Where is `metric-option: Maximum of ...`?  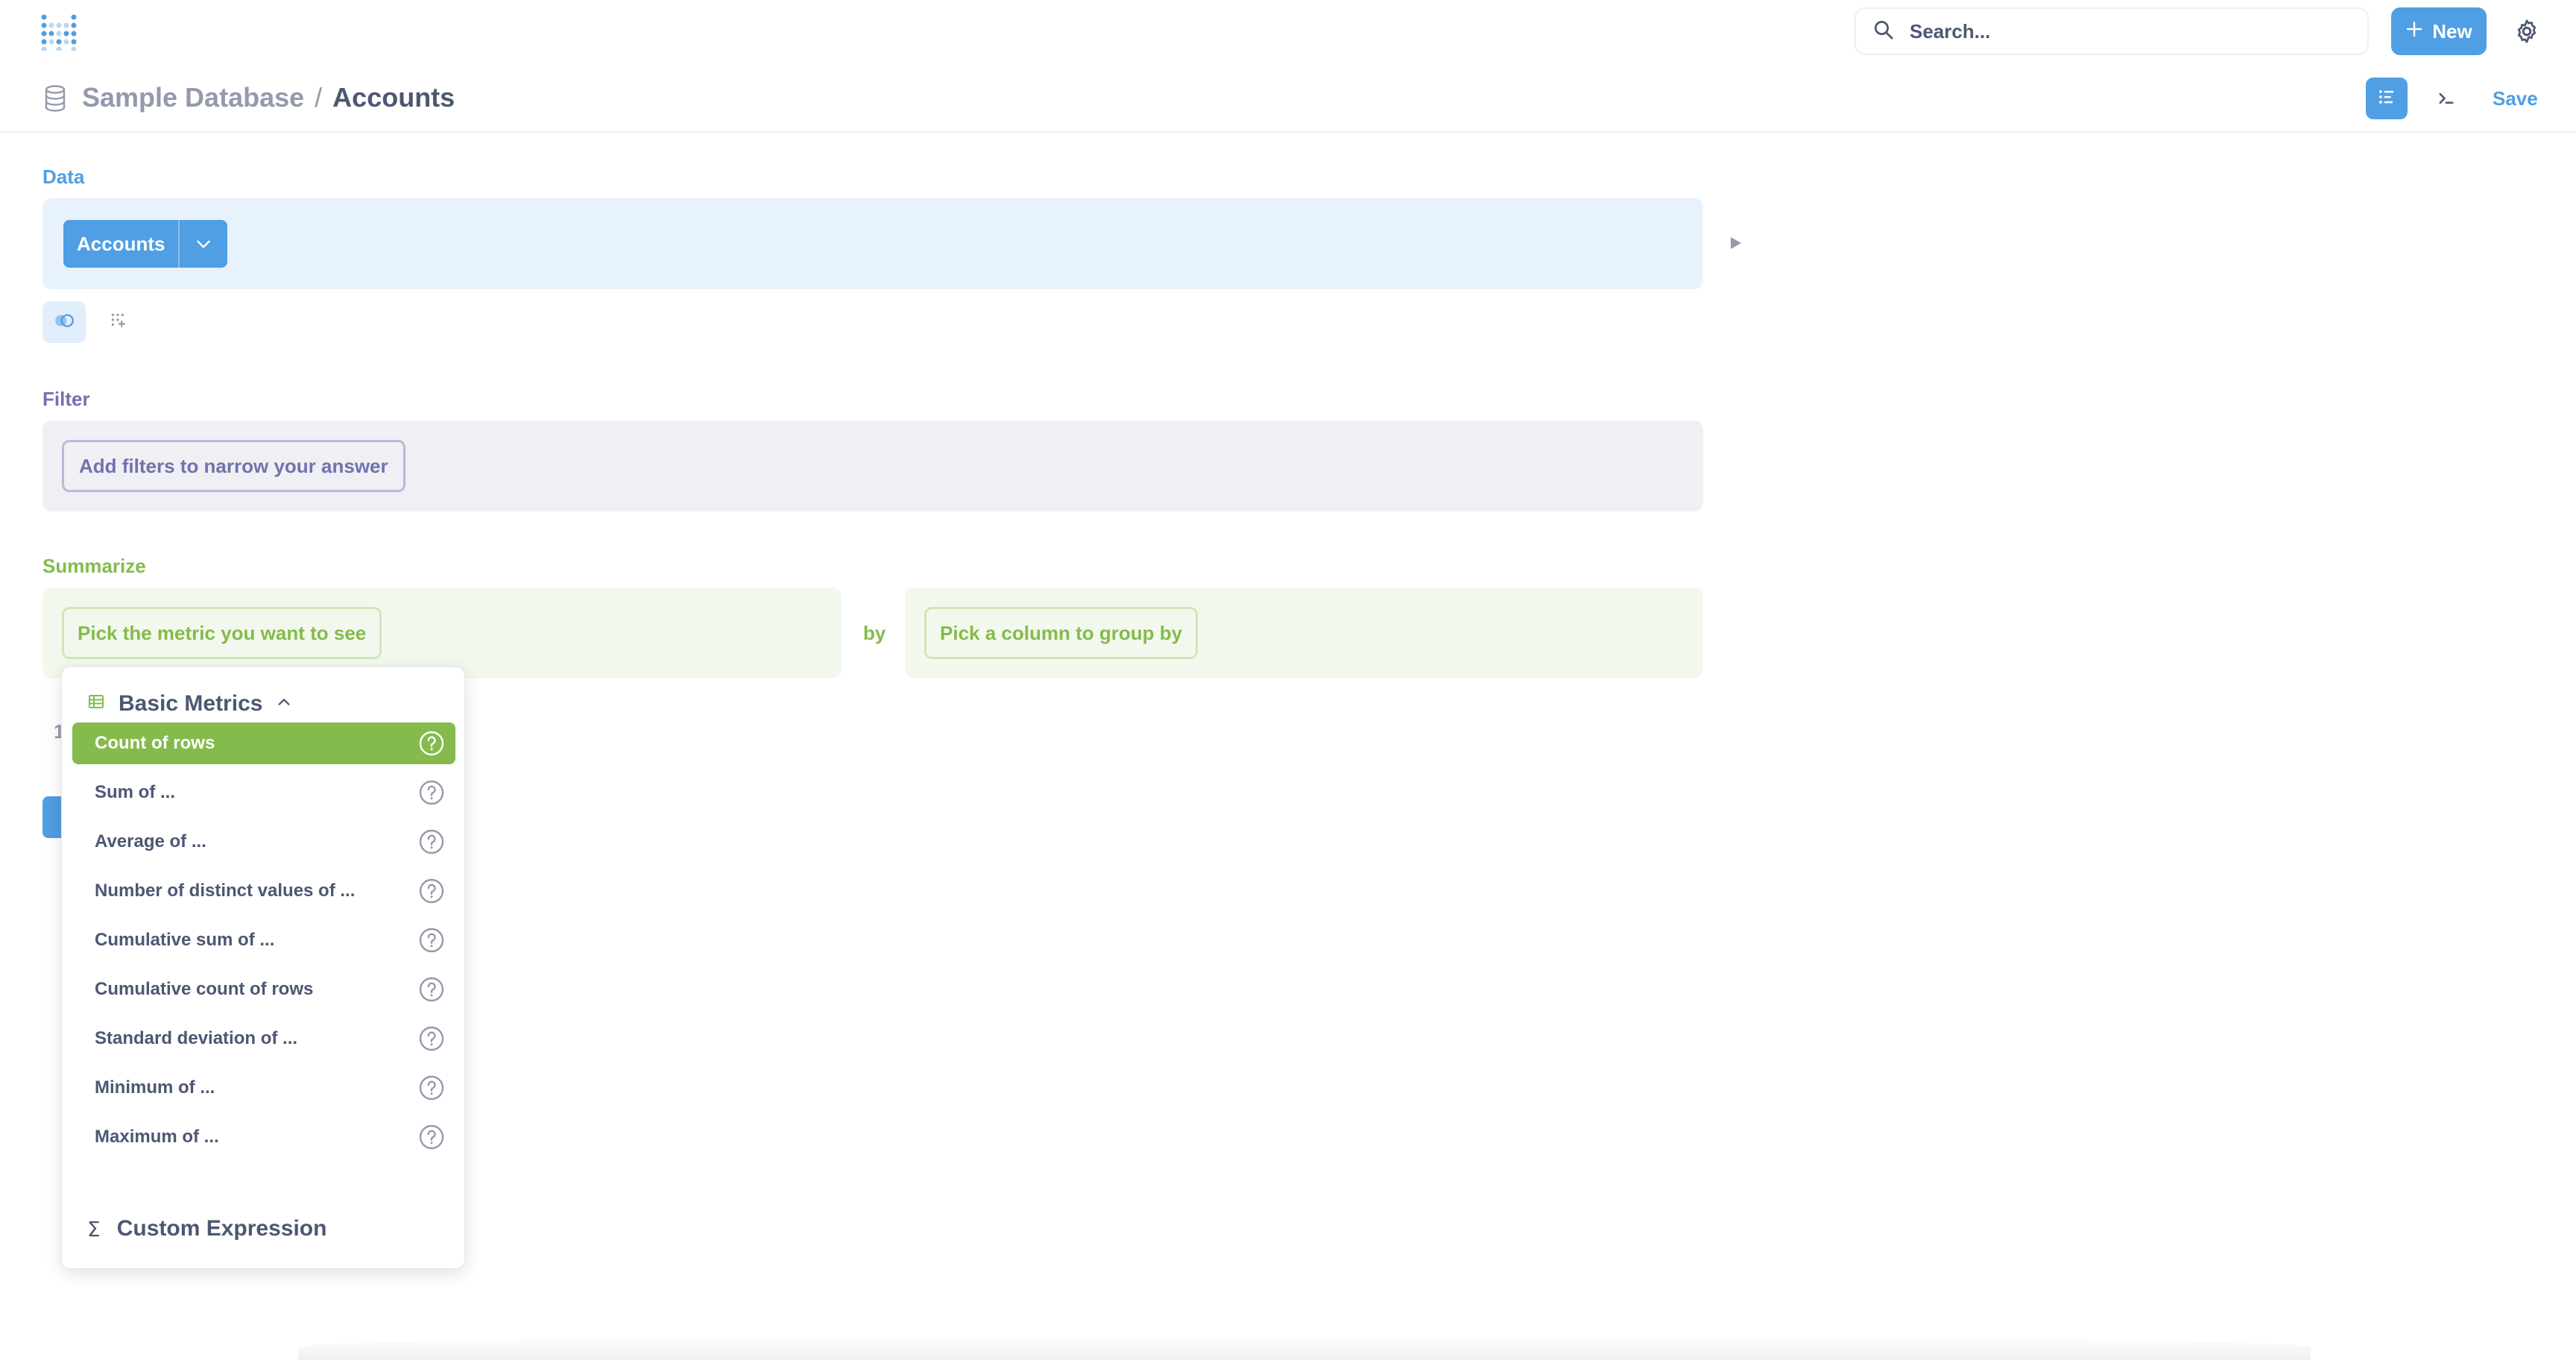 metric-option: Maximum of ... is located at coordinates (263, 1137).